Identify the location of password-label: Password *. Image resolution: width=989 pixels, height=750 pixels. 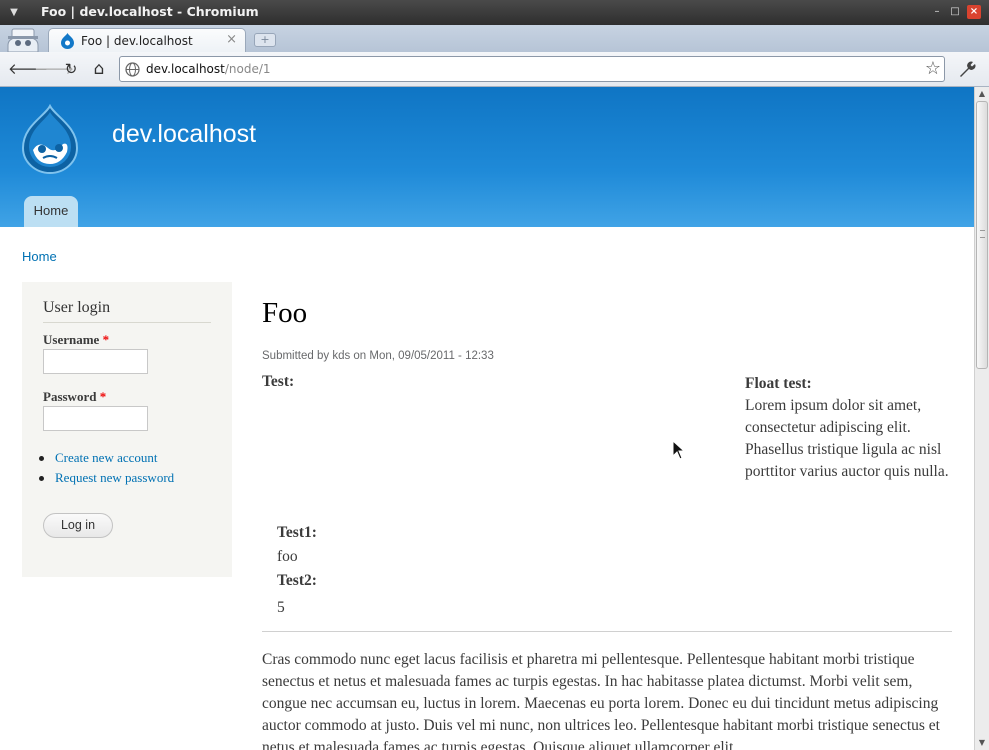
(74, 397).